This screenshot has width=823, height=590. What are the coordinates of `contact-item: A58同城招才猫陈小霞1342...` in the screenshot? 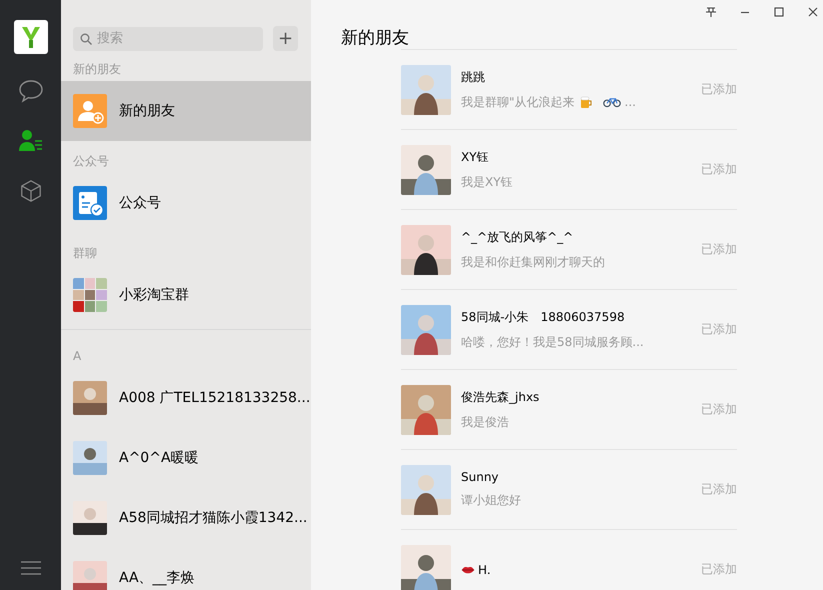 It's located at (186, 518).